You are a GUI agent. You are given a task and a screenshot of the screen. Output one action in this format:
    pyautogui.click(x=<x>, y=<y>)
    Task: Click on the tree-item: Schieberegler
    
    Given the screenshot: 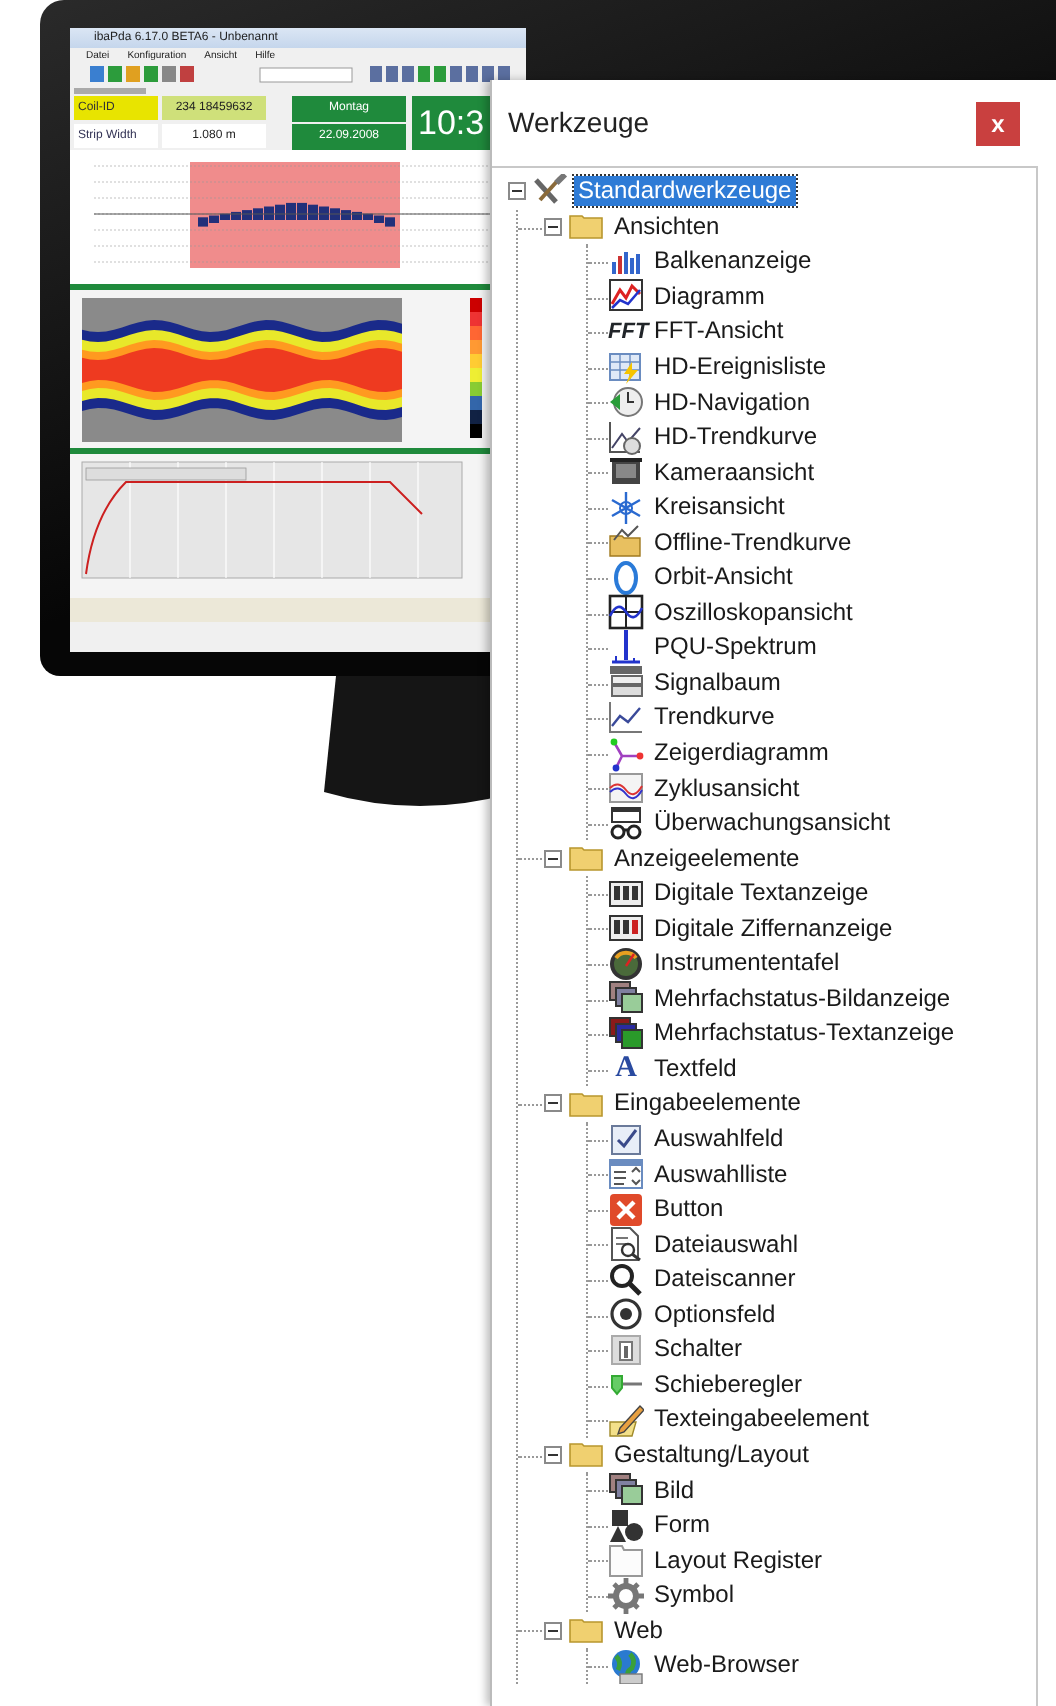 What is the action you would take?
    pyautogui.click(x=728, y=1384)
    